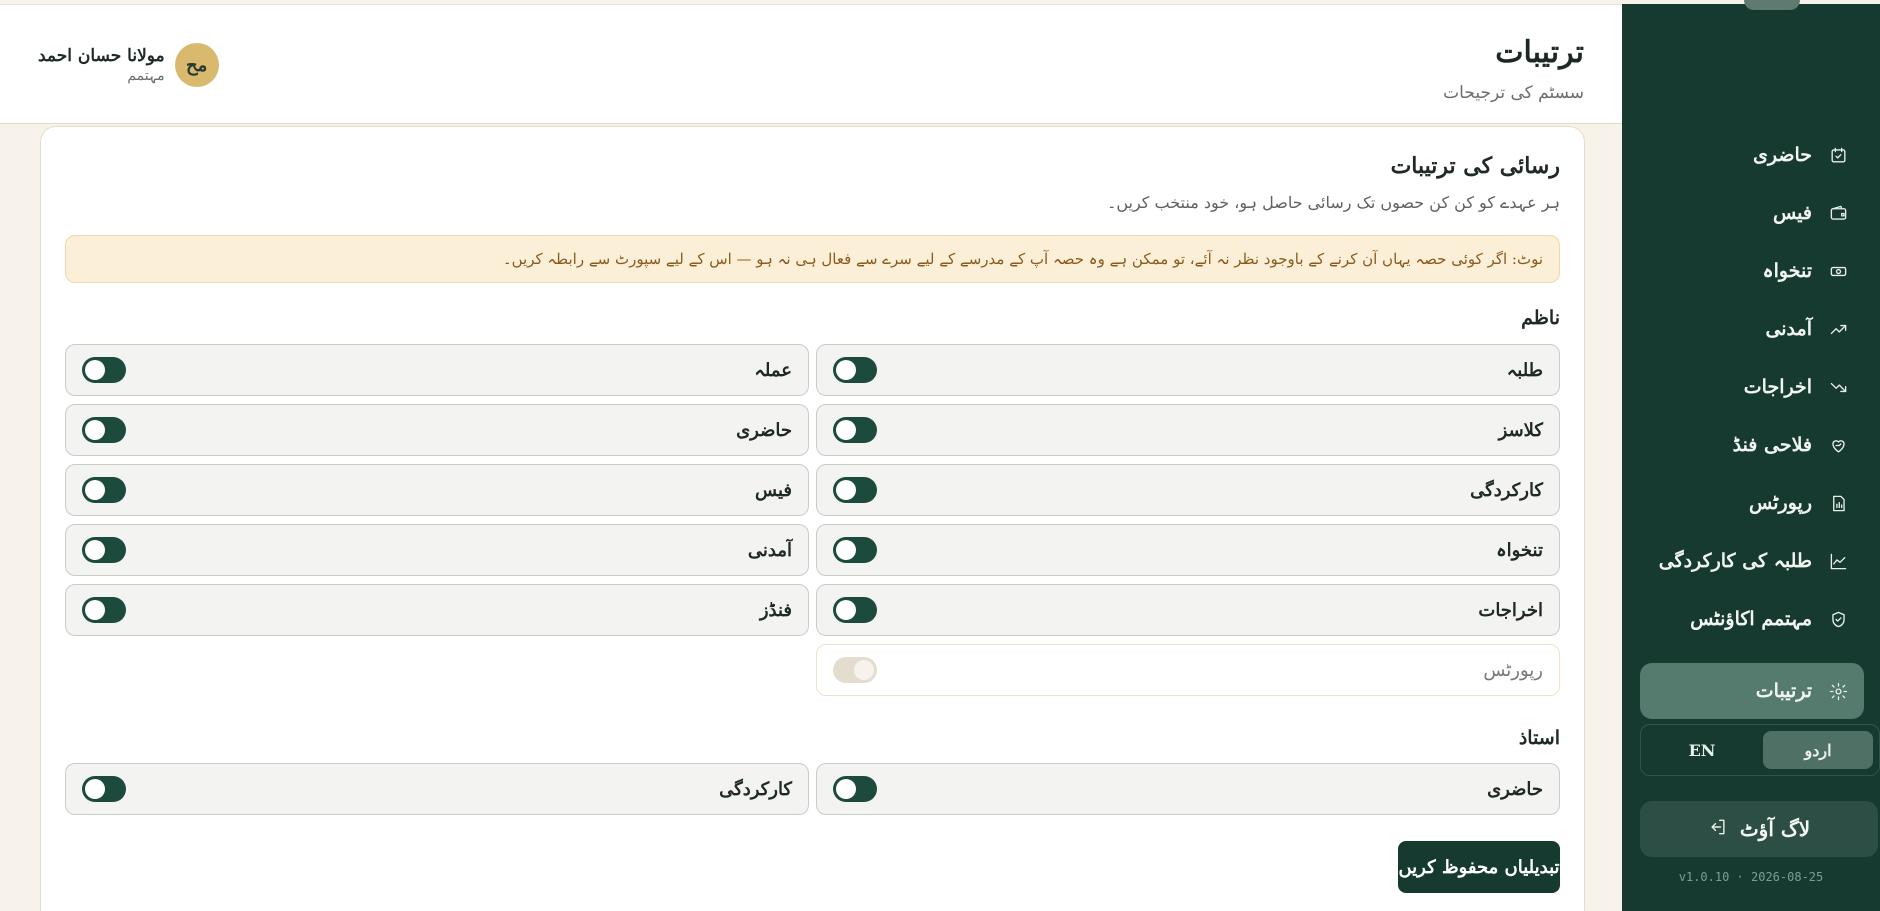 This screenshot has height=911, width=1880. What do you see at coordinates (1513, 93) in the screenshot?
I see `page-subtitle: سسٹم کی ترجیحات` at bounding box center [1513, 93].